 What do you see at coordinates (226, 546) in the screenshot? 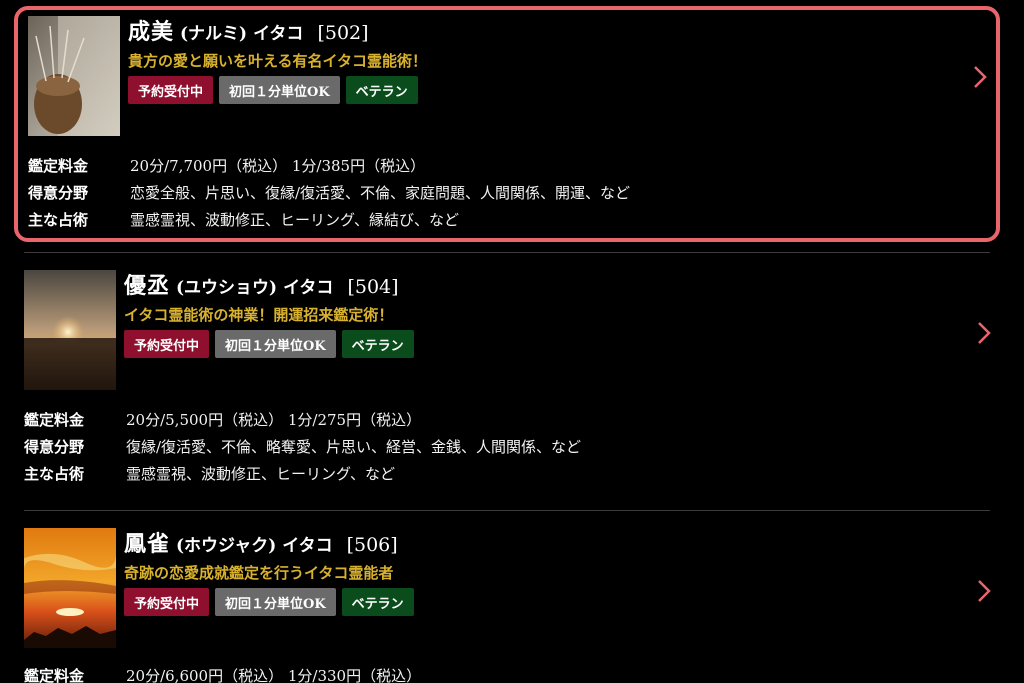
I see `teller-reading: (ホウジャク)` at bounding box center [226, 546].